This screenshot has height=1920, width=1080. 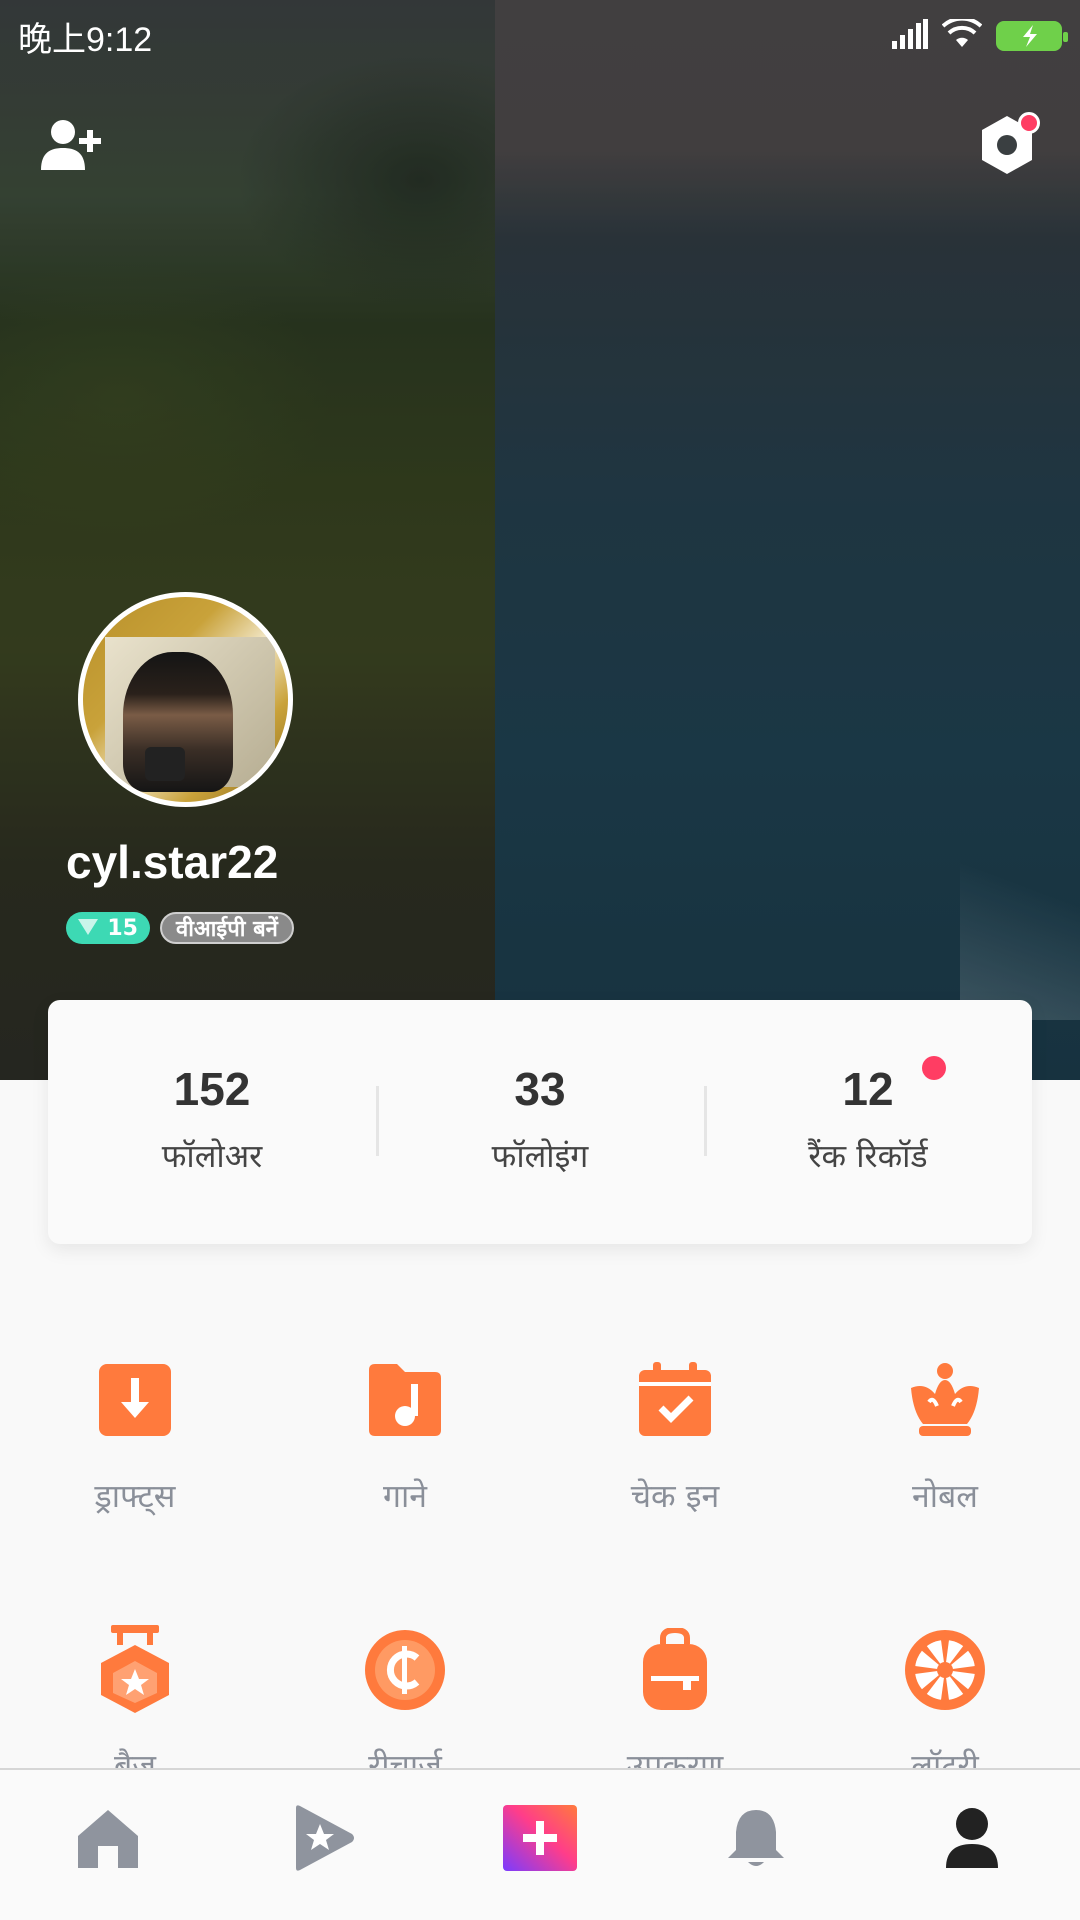 What do you see at coordinates (85, 39) in the screenshot?
I see `status-time: 晚上9:12` at bounding box center [85, 39].